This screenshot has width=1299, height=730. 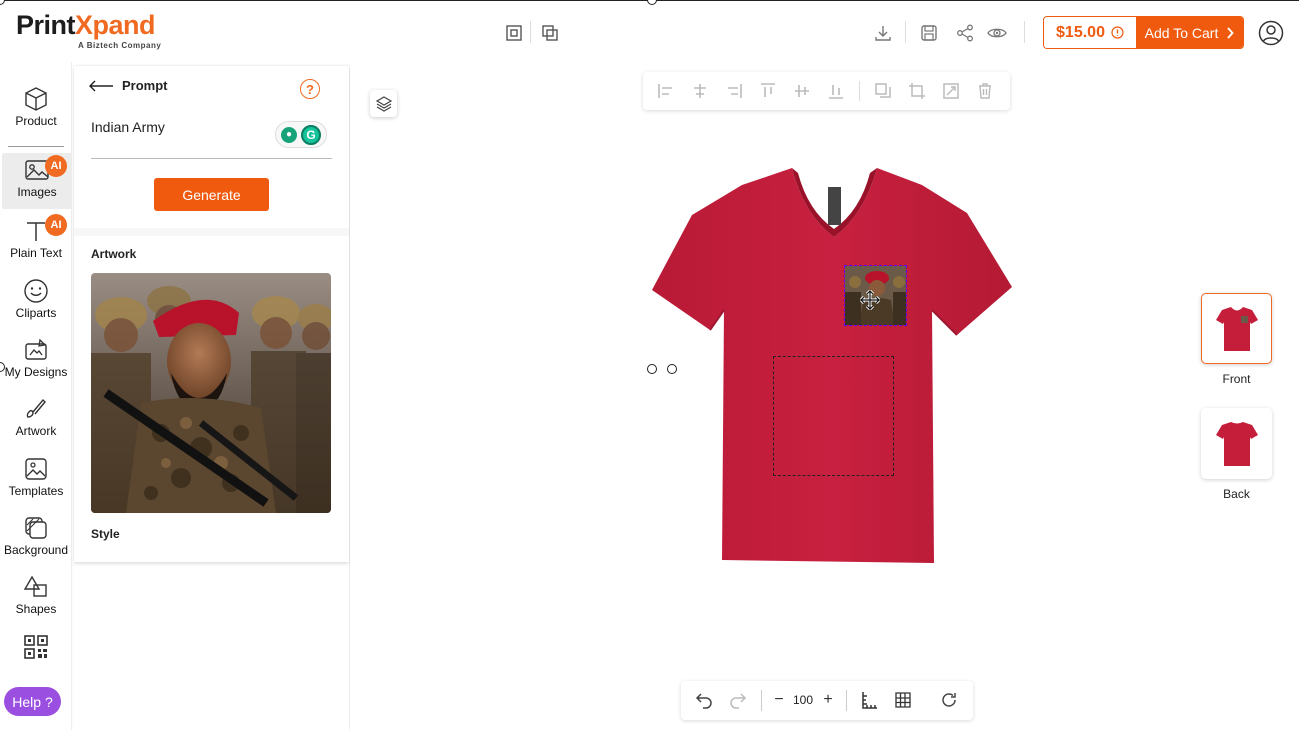 What do you see at coordinates (734, 91) in the screenshot?
I see `align-right-icon` at bounding box center [734, 91].